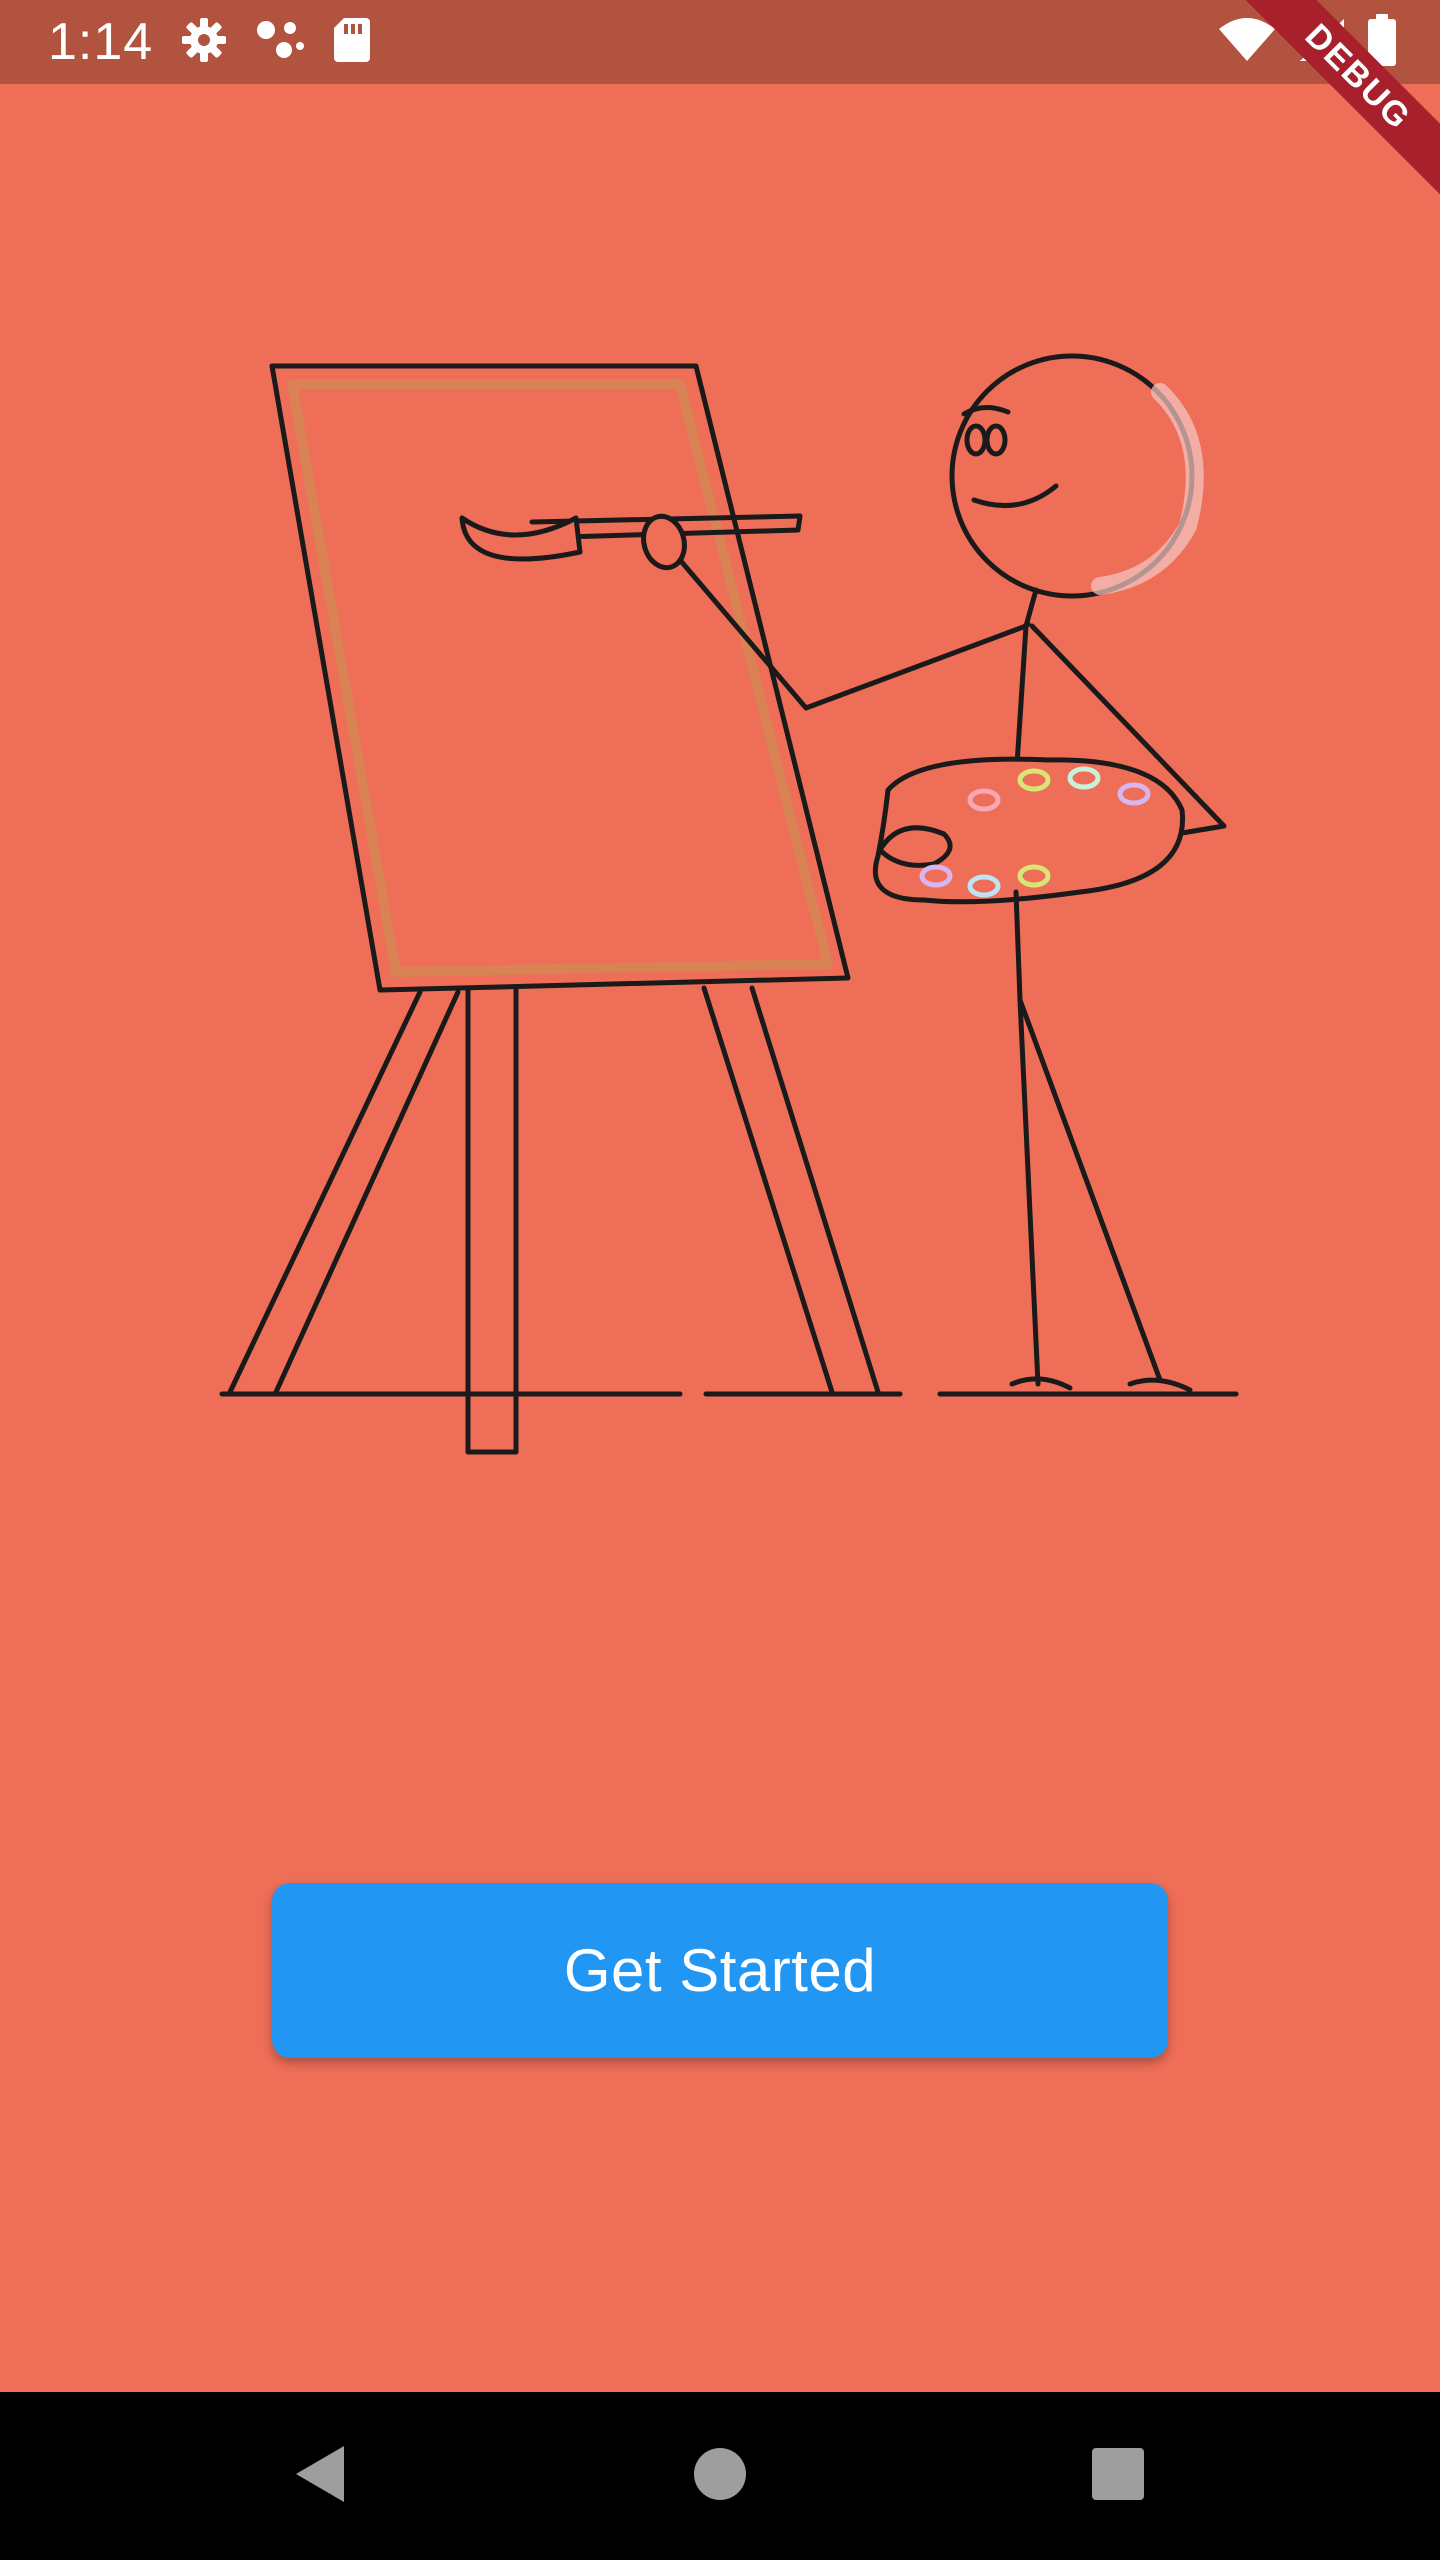  Describe the element at coordinates (720, 42) in the screenshot. I see `status-bar: 1:14` at that location.